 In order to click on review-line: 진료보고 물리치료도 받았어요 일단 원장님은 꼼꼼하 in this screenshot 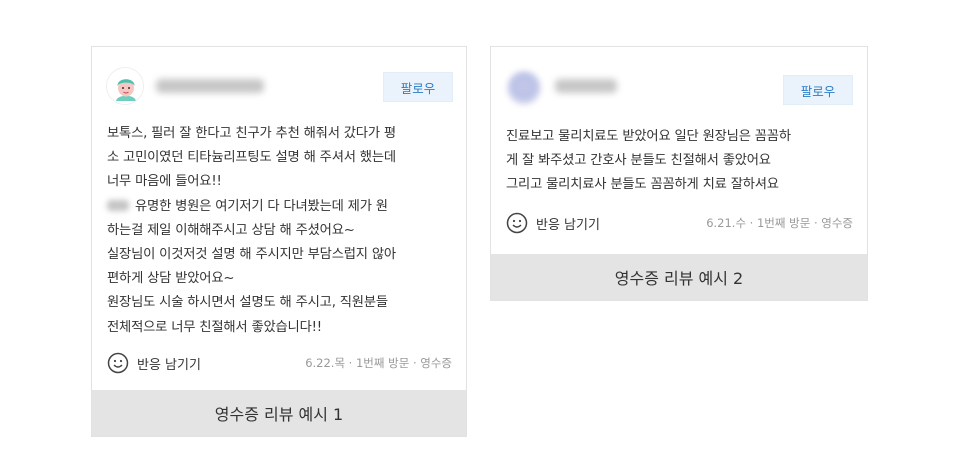, I will do `click(648, 136)`.